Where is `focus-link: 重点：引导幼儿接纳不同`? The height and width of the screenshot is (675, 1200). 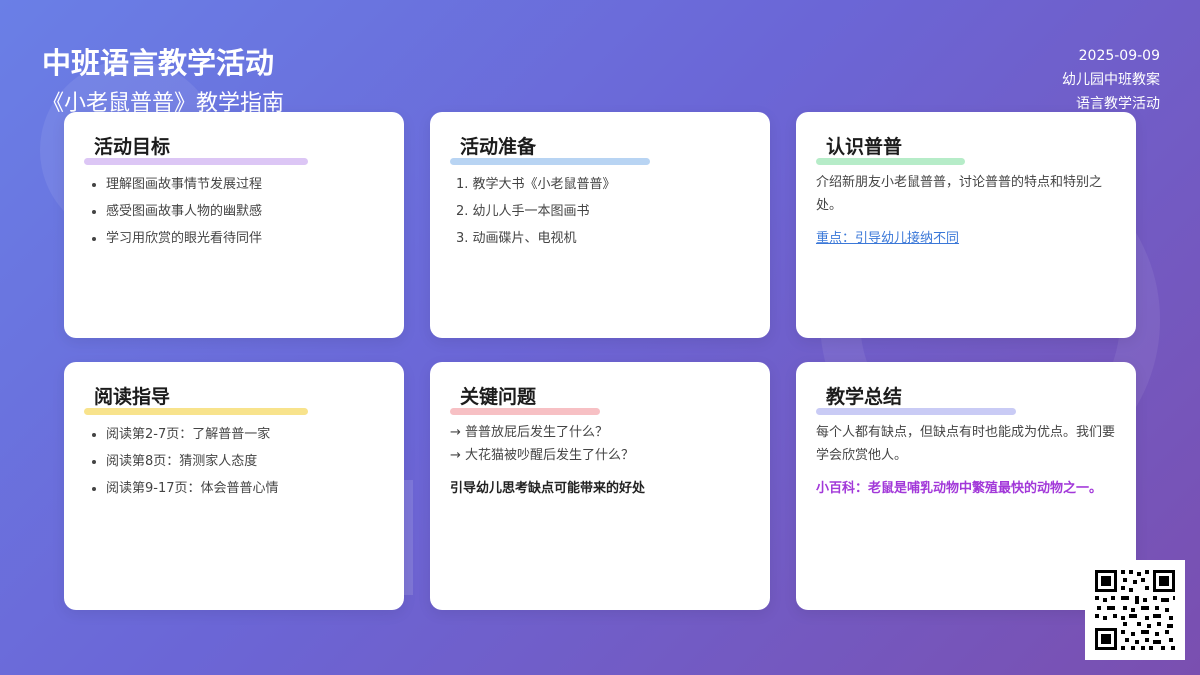
focus-link: 重点：引导幼儿接纳不同 is located at coordinates (966, 236).